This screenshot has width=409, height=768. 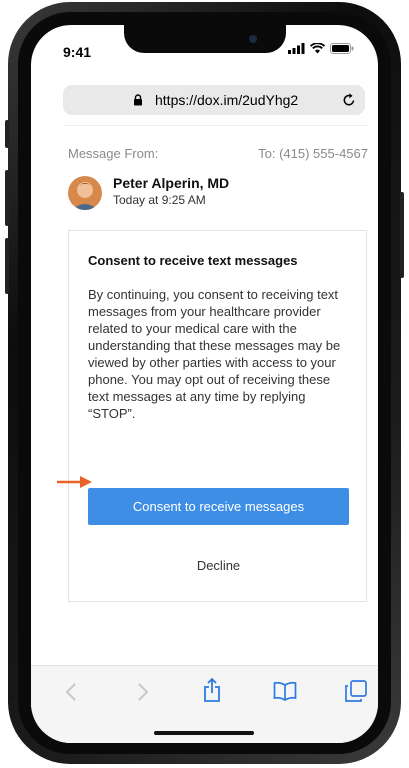 I want to click on consent-button: Consent to receive messages, so click(x=218, y=506).